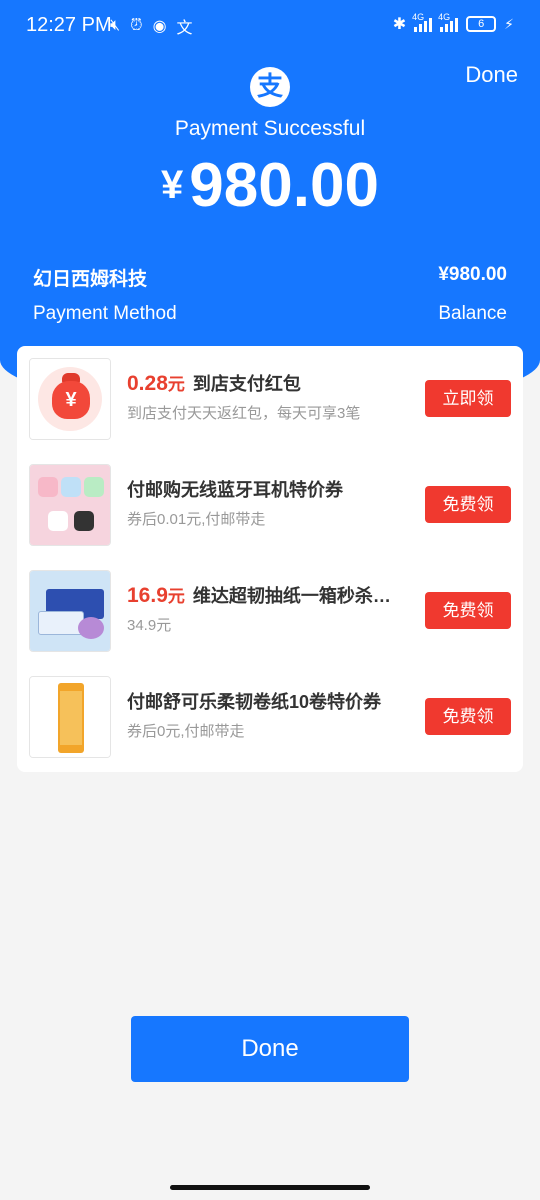 The image size is (540, 1200). What do you see at coordinates (472, 274) in the screenshot?
I see `merchant-amount: ¥980.00` at bounding box center [472, 274].